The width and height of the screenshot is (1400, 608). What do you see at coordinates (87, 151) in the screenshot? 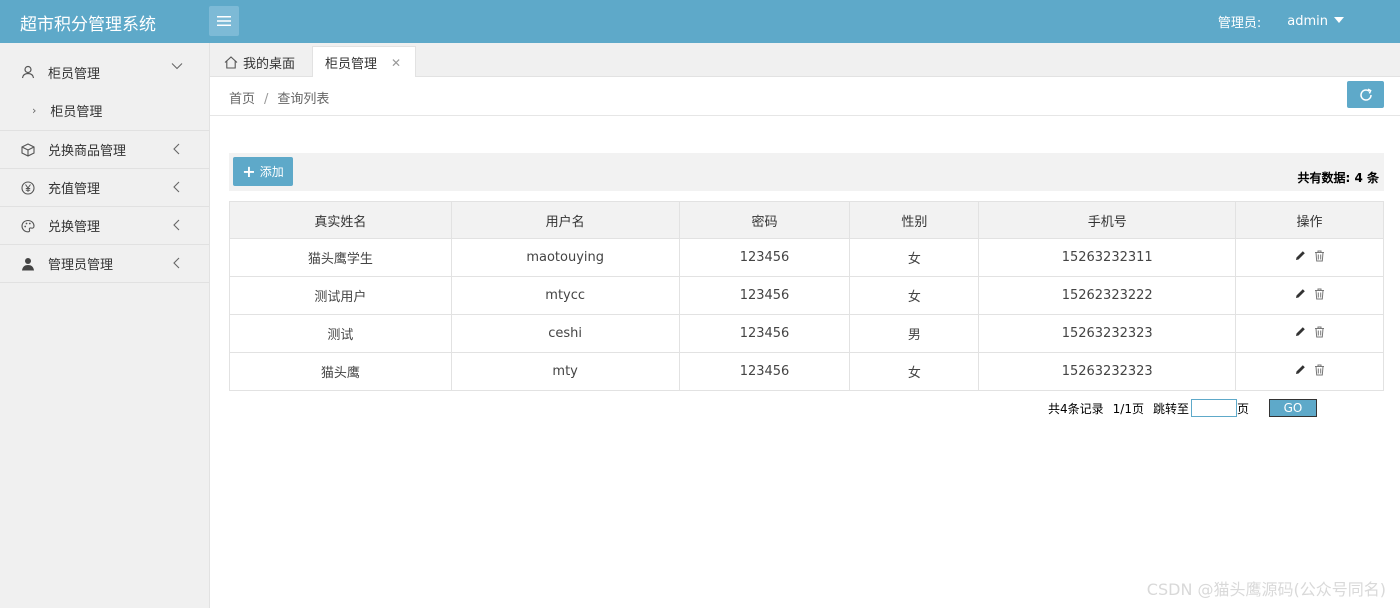
I see `sidebar-item-label: 兑换商品管理` at bounding box center [87, 151].